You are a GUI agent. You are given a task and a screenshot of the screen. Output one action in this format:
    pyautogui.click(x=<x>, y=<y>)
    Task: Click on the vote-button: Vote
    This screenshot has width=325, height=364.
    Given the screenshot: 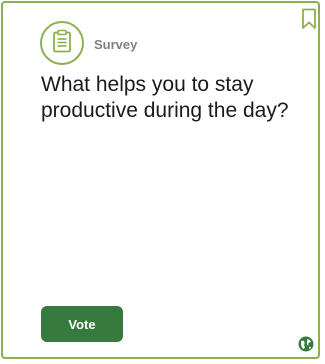 What is the action you would take?
    pyautogui.click(x=82, y=324)
    